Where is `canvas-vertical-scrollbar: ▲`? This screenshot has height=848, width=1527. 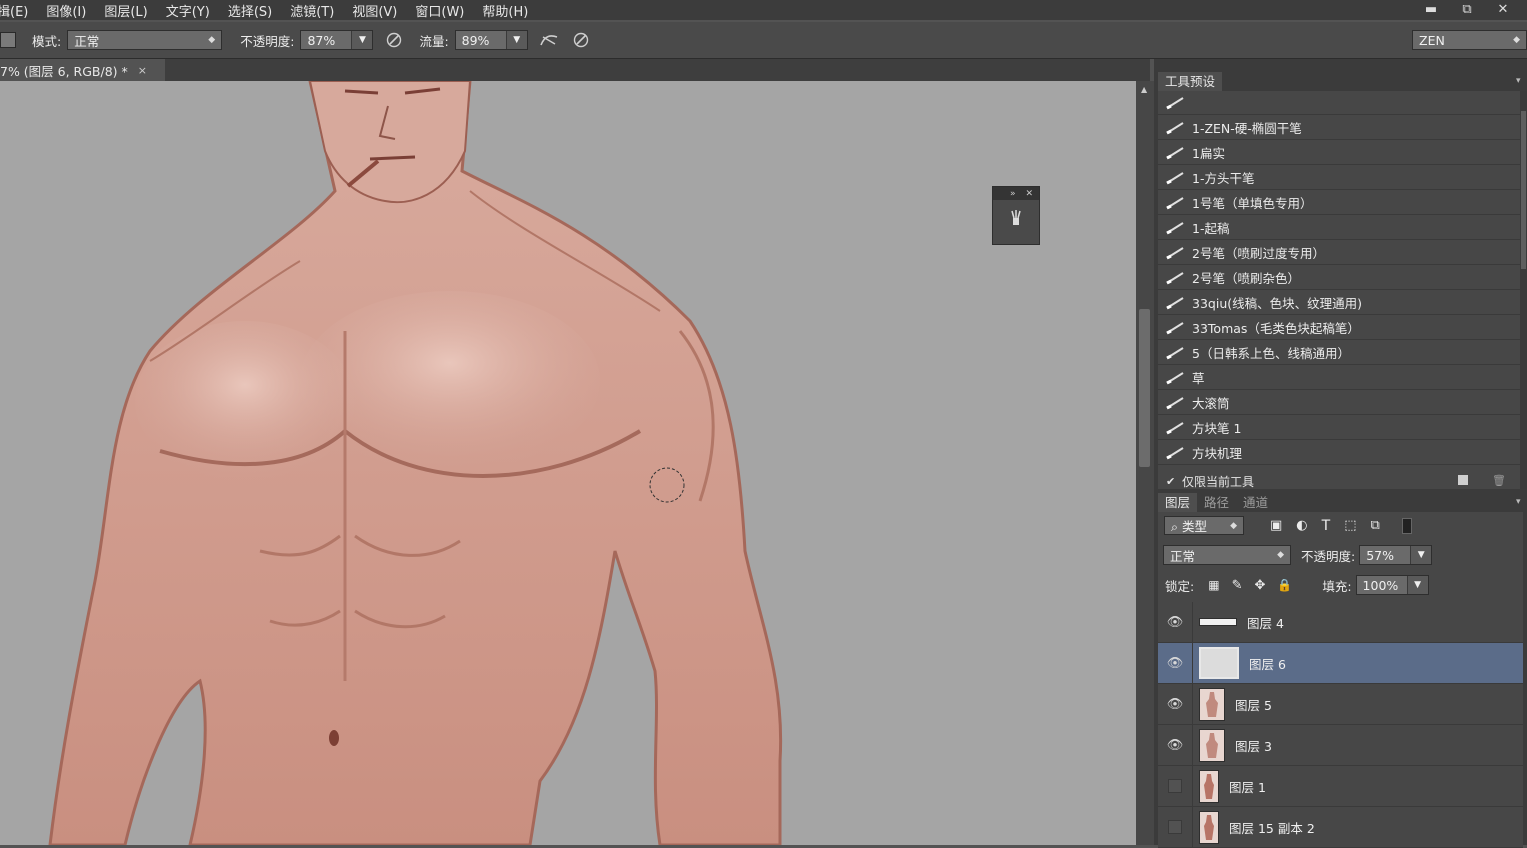 canvas-vertical-scrollbar: ▲ is located at coordinates (1145, 463).